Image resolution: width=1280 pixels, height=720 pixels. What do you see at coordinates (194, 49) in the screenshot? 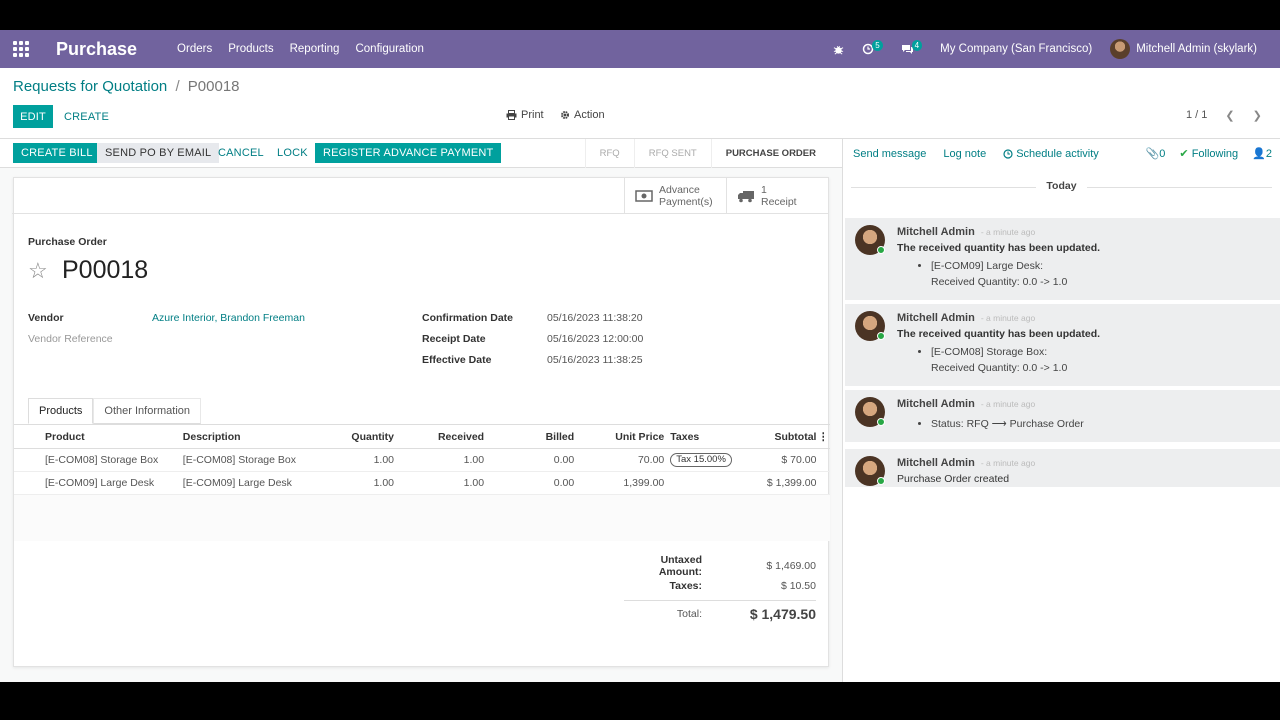
I see `menu-orders: Orders` at bounding box center [194, 49].